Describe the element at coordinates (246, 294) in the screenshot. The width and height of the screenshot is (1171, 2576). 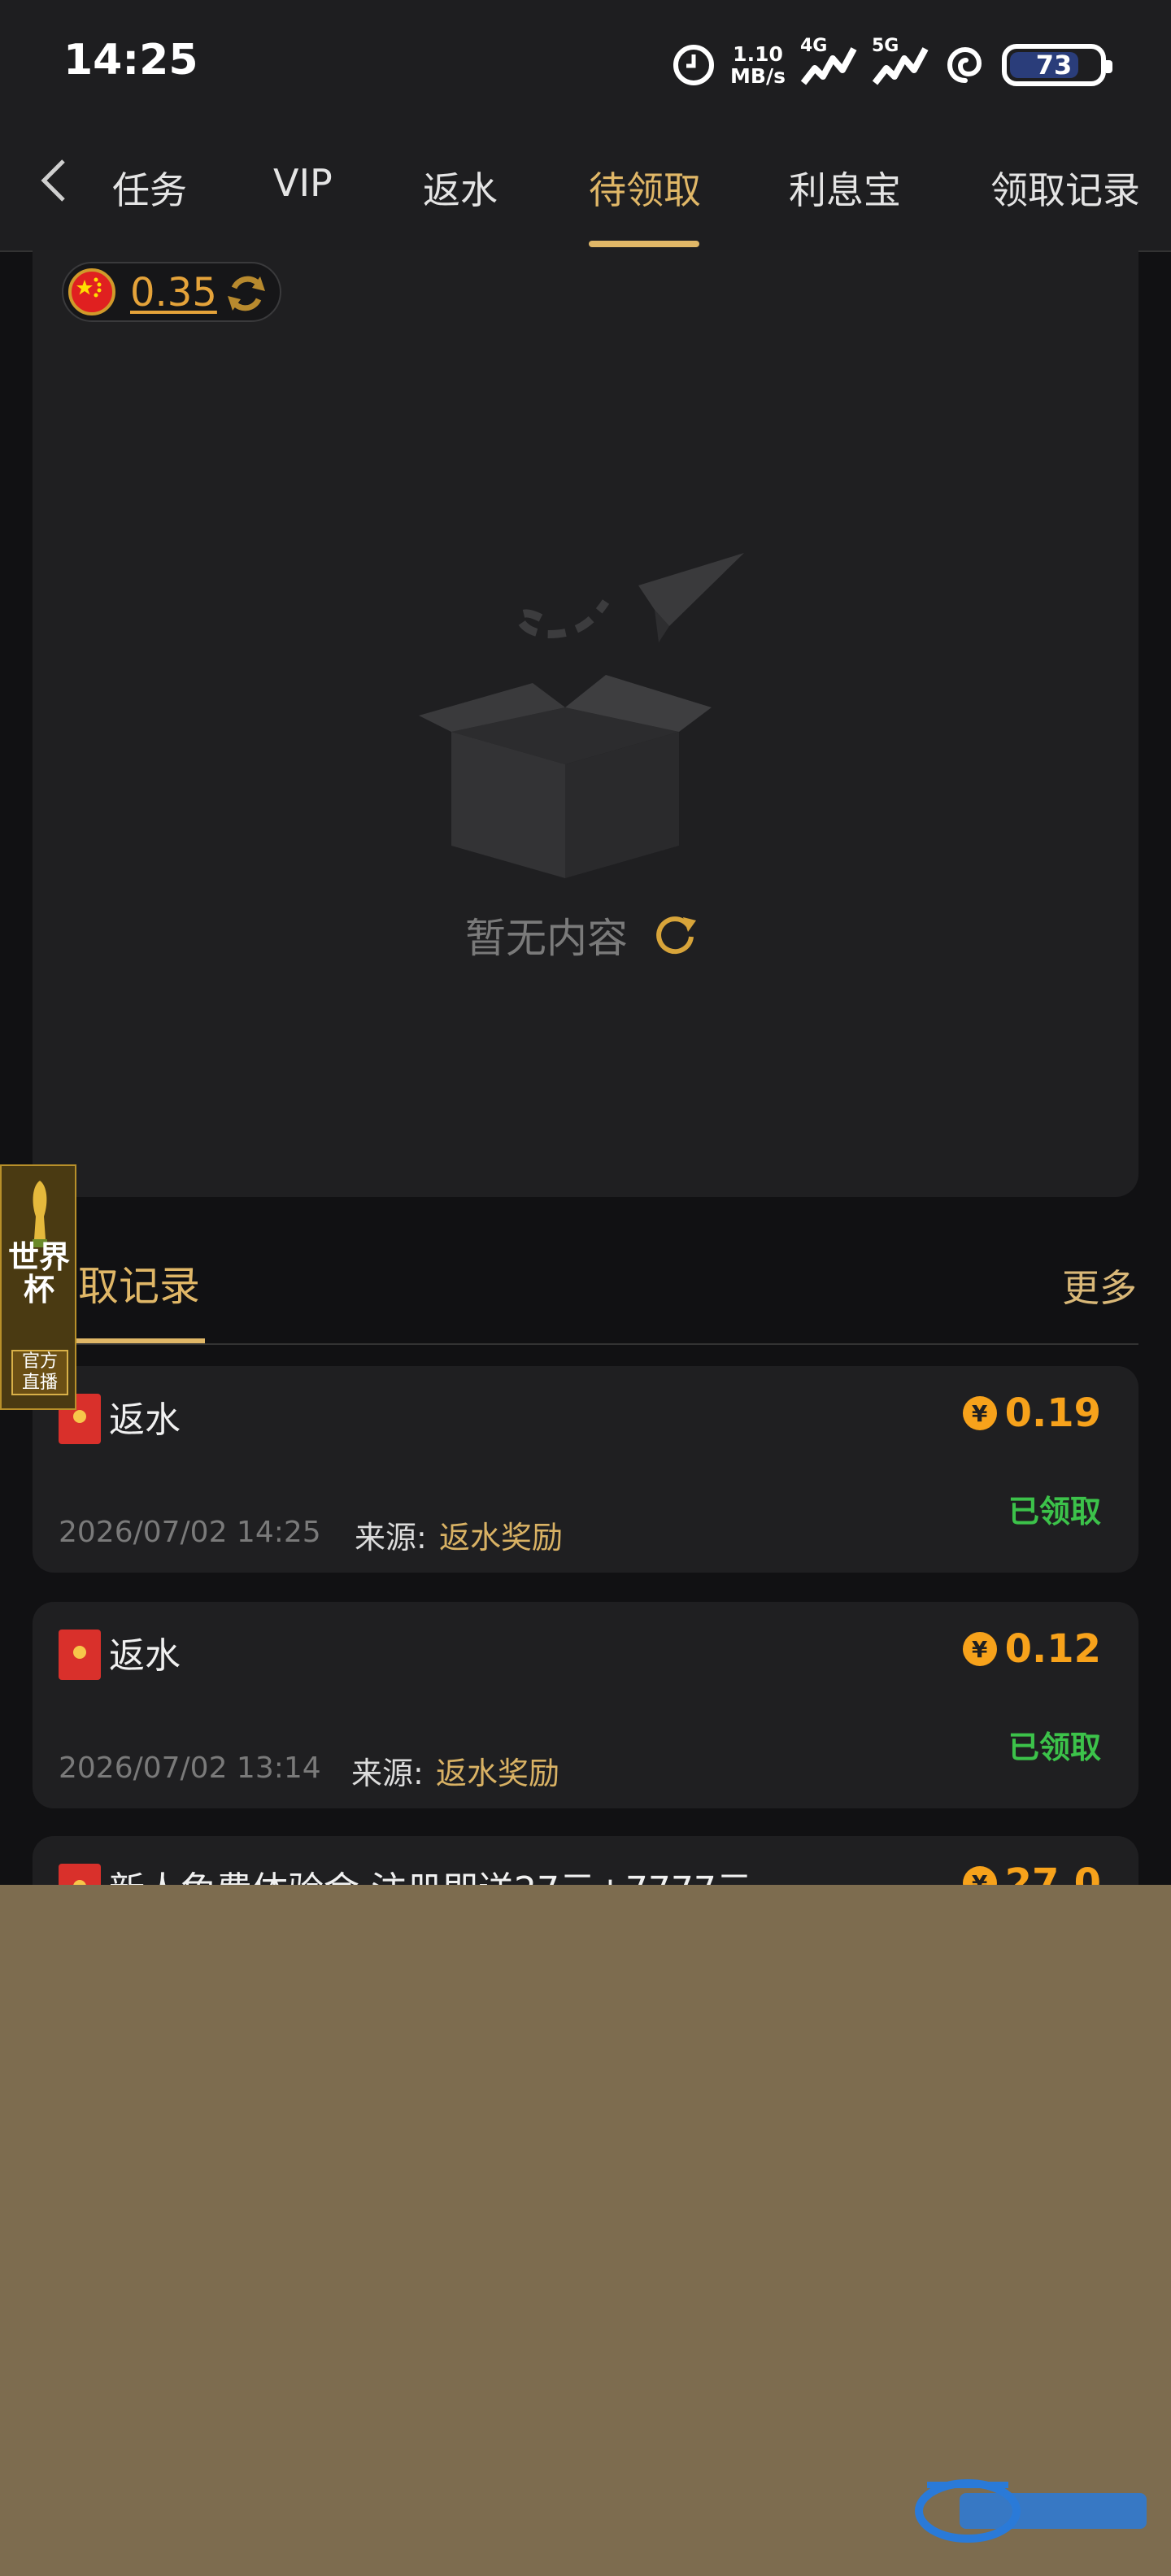
I see `refresh-balance-icon` at that location.